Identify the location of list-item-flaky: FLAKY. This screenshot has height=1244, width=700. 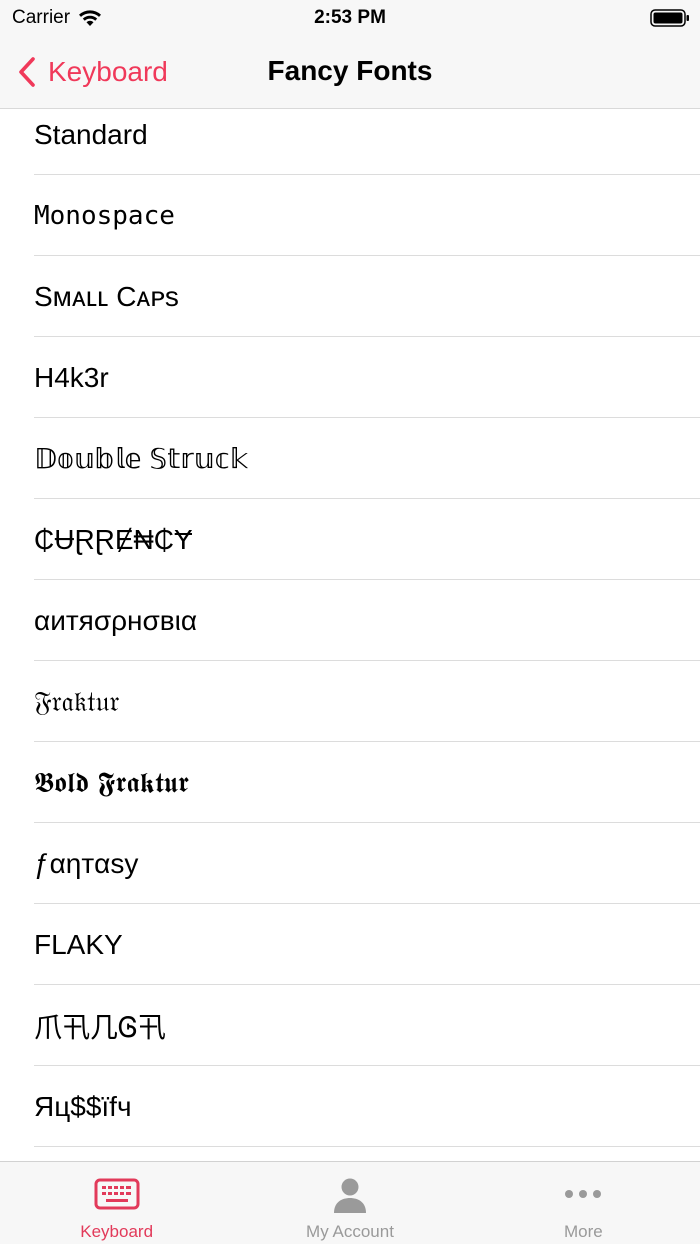
(350, 944).